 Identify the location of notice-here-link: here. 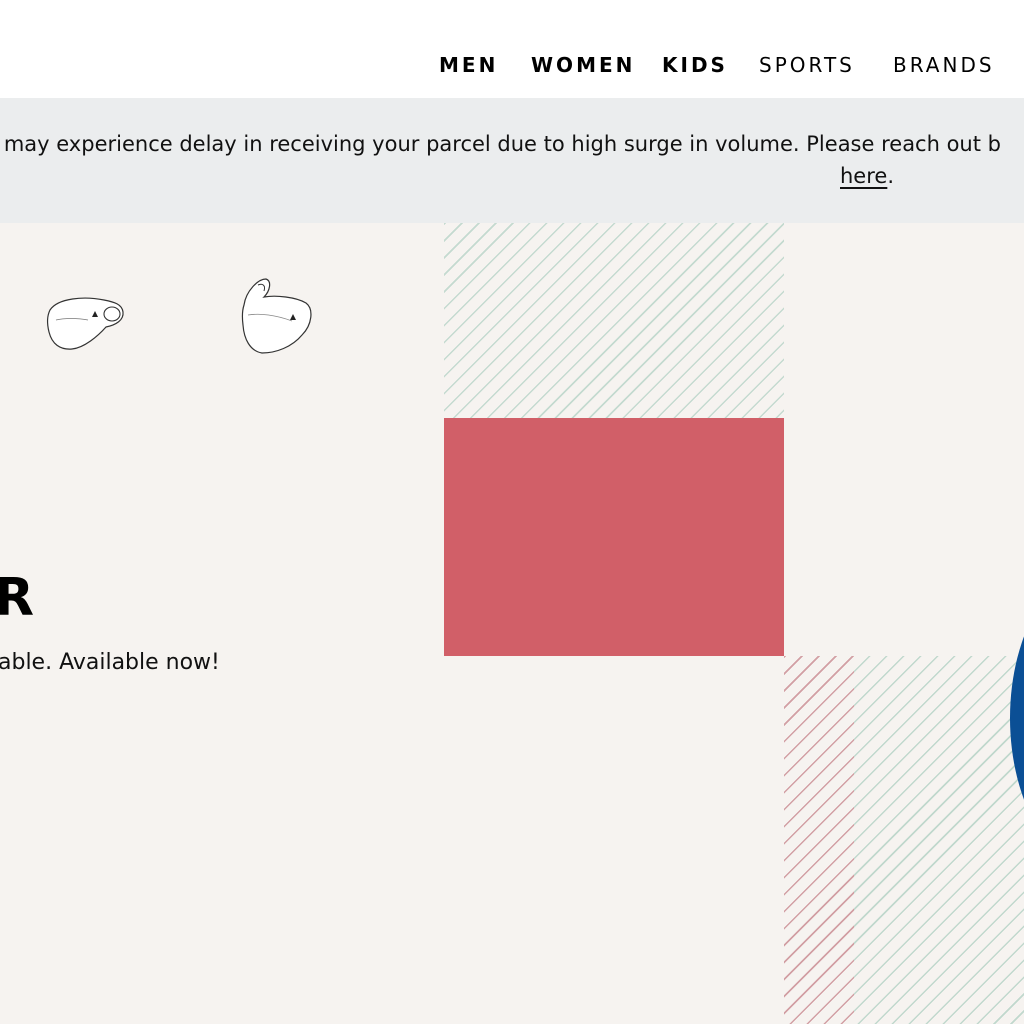
(863, 176).